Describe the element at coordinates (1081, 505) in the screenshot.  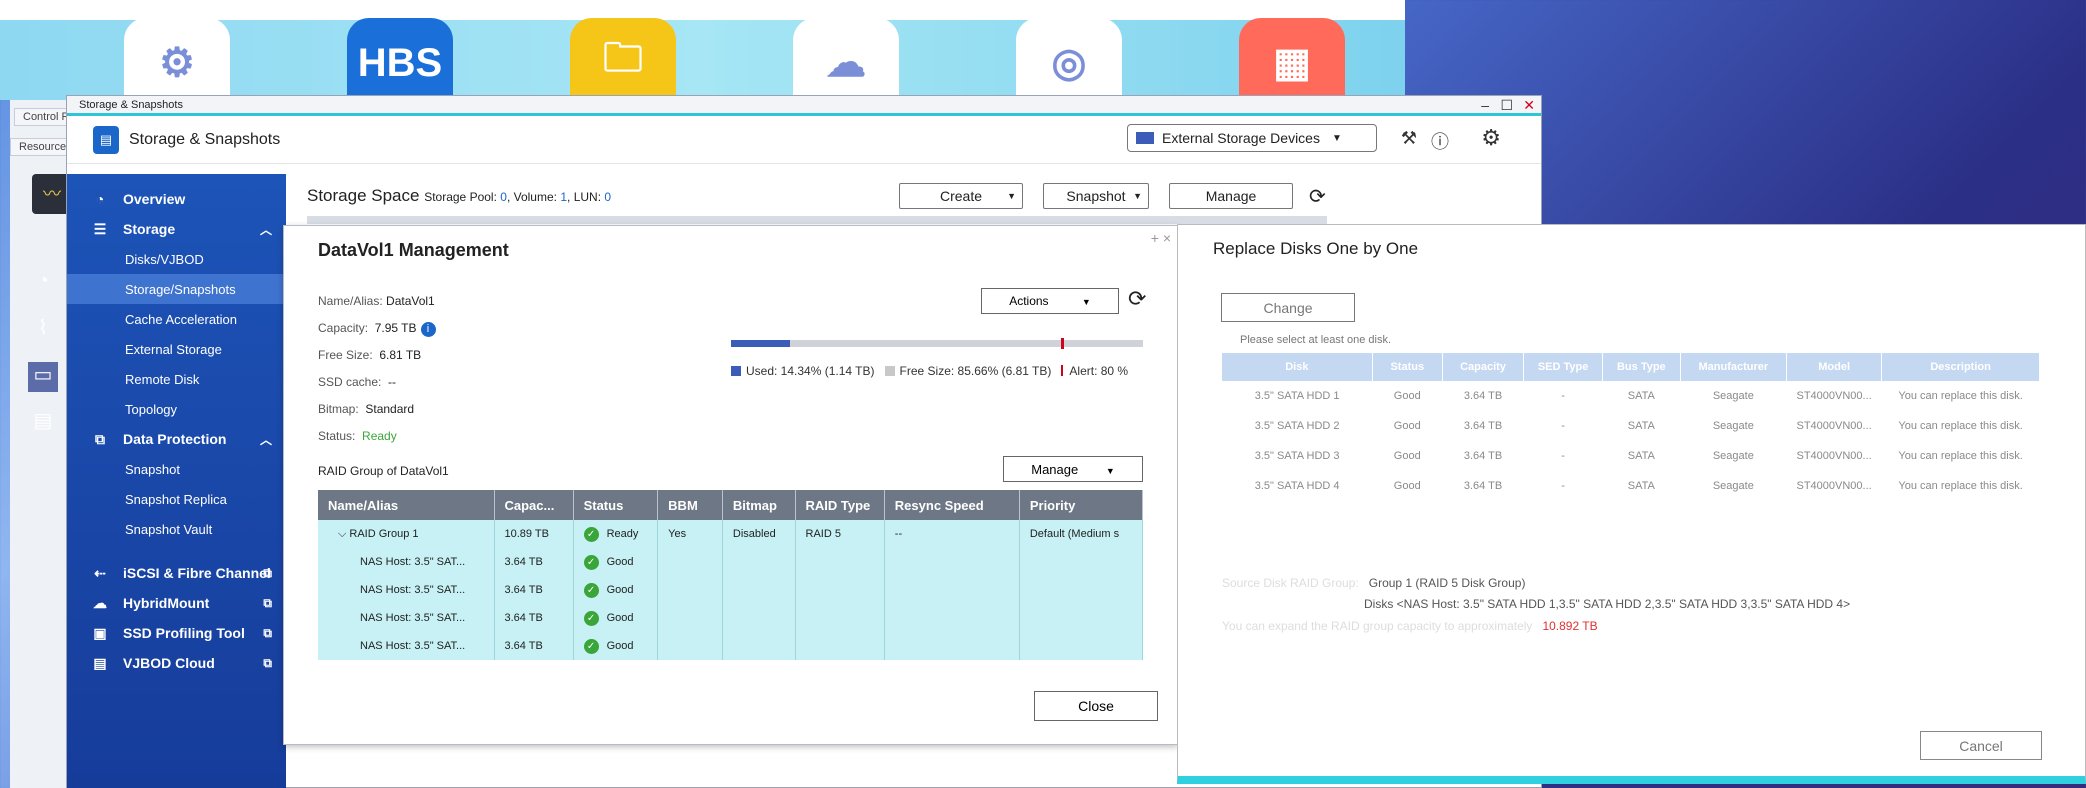
I see `raid-col-header: Priority` at that location.